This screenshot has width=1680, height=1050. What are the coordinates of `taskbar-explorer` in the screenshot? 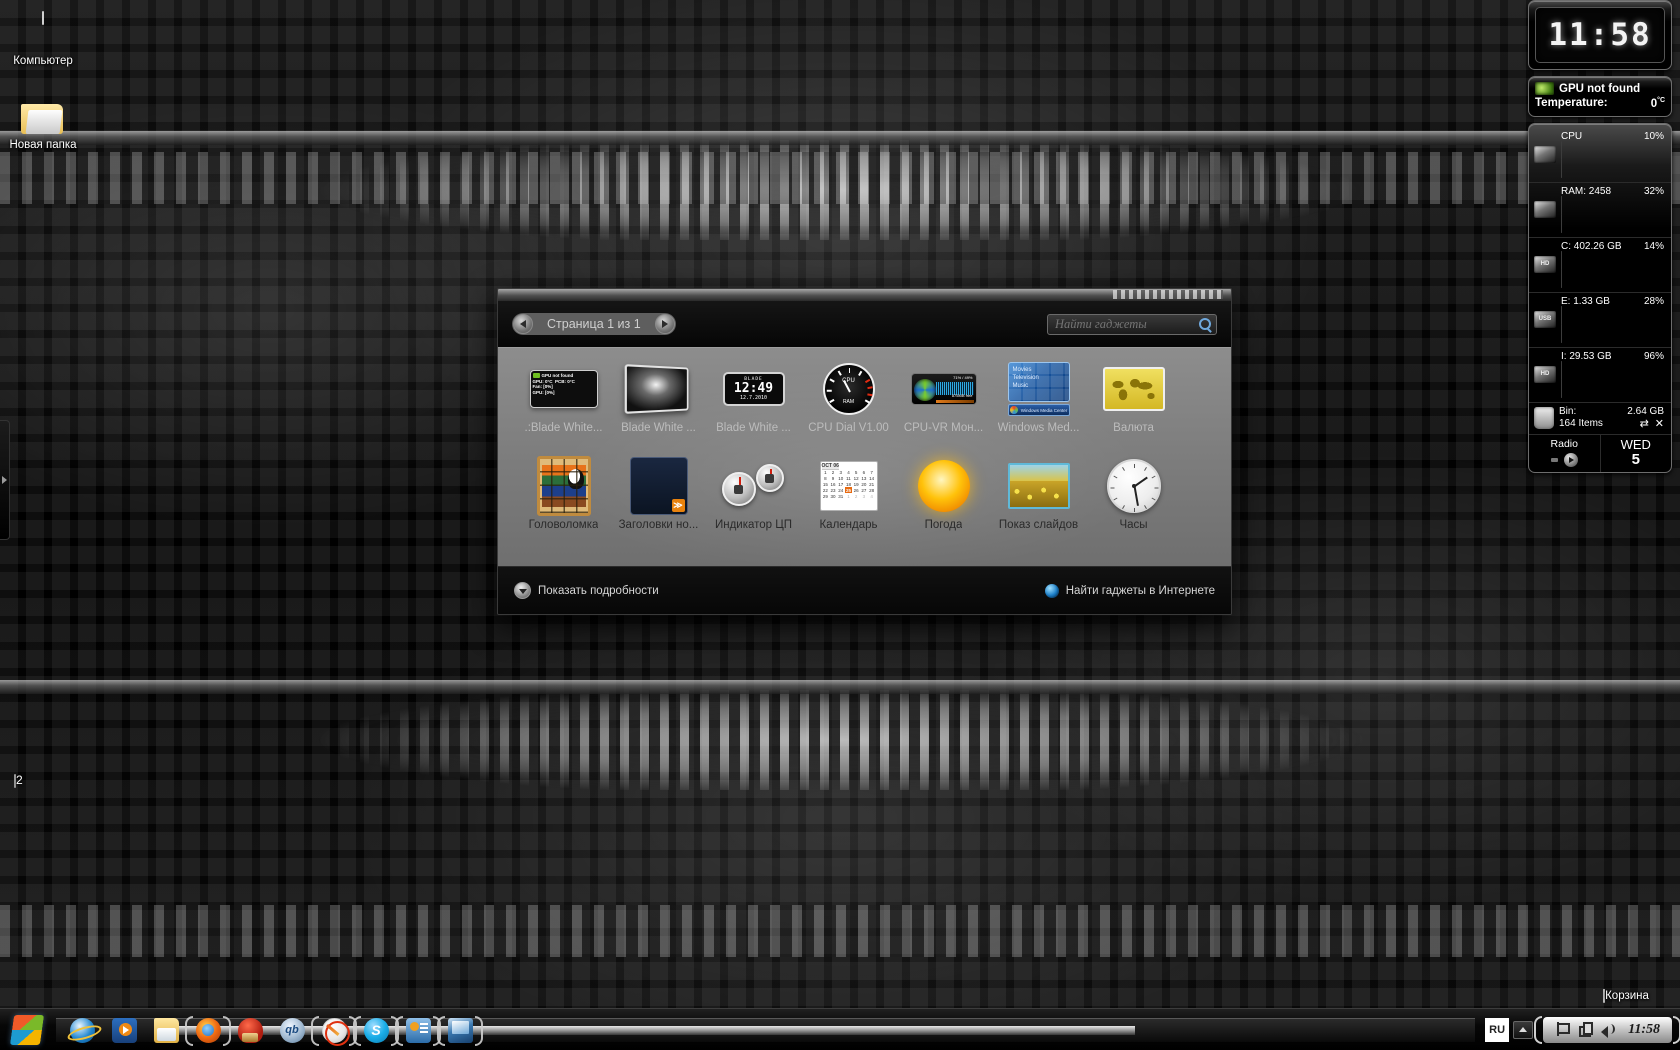 It's located at (166, 1030).